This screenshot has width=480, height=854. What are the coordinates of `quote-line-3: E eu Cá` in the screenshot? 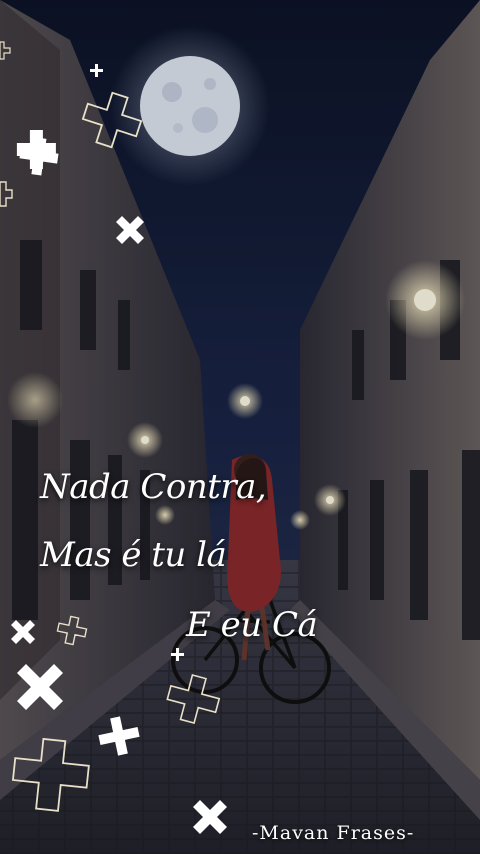 It's located at (252, 625).